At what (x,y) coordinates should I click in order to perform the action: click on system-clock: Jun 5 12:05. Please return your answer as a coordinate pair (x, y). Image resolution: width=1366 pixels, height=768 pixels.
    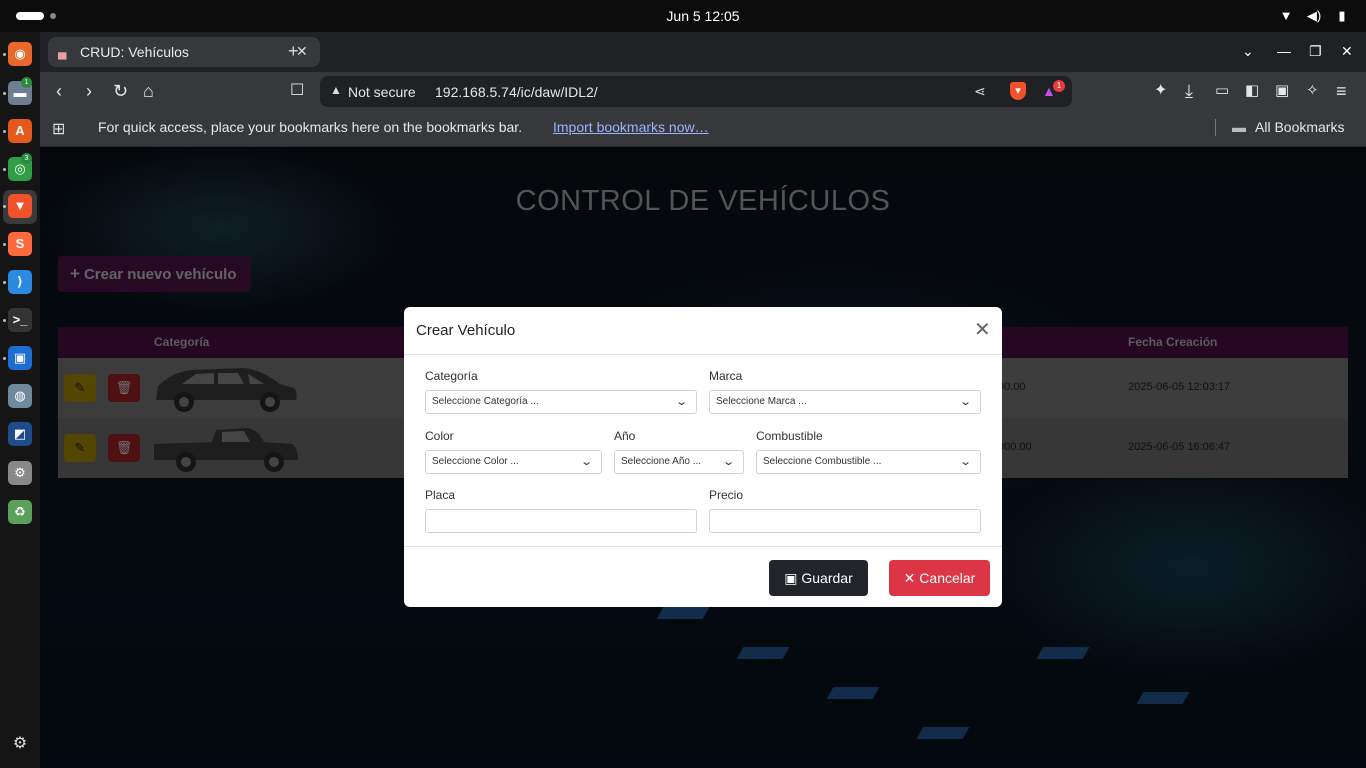
    Looking at the image, I should click on (683, 16).